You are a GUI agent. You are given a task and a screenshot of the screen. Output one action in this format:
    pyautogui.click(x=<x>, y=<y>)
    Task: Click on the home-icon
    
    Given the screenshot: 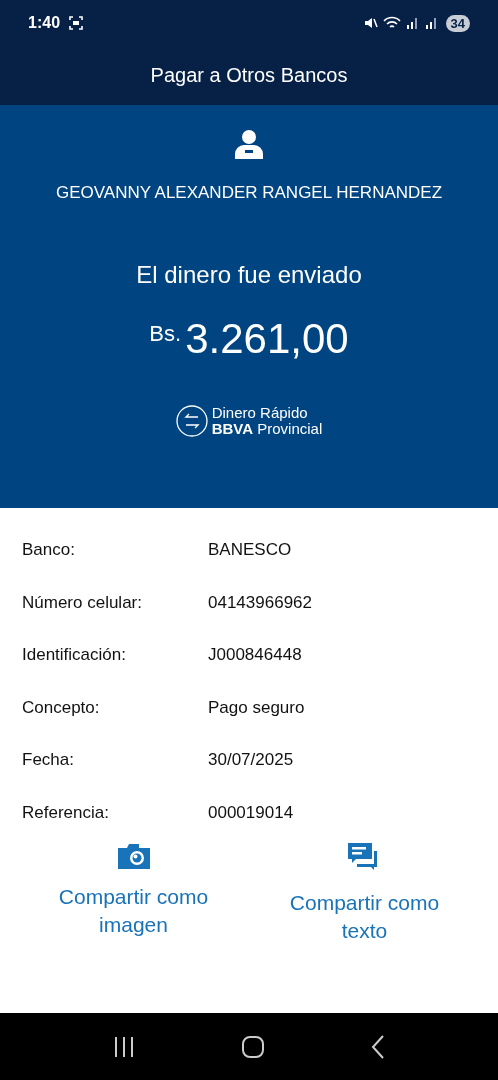 What is the action you would take?
    pyautogui.click(x=253, y=1046)
    